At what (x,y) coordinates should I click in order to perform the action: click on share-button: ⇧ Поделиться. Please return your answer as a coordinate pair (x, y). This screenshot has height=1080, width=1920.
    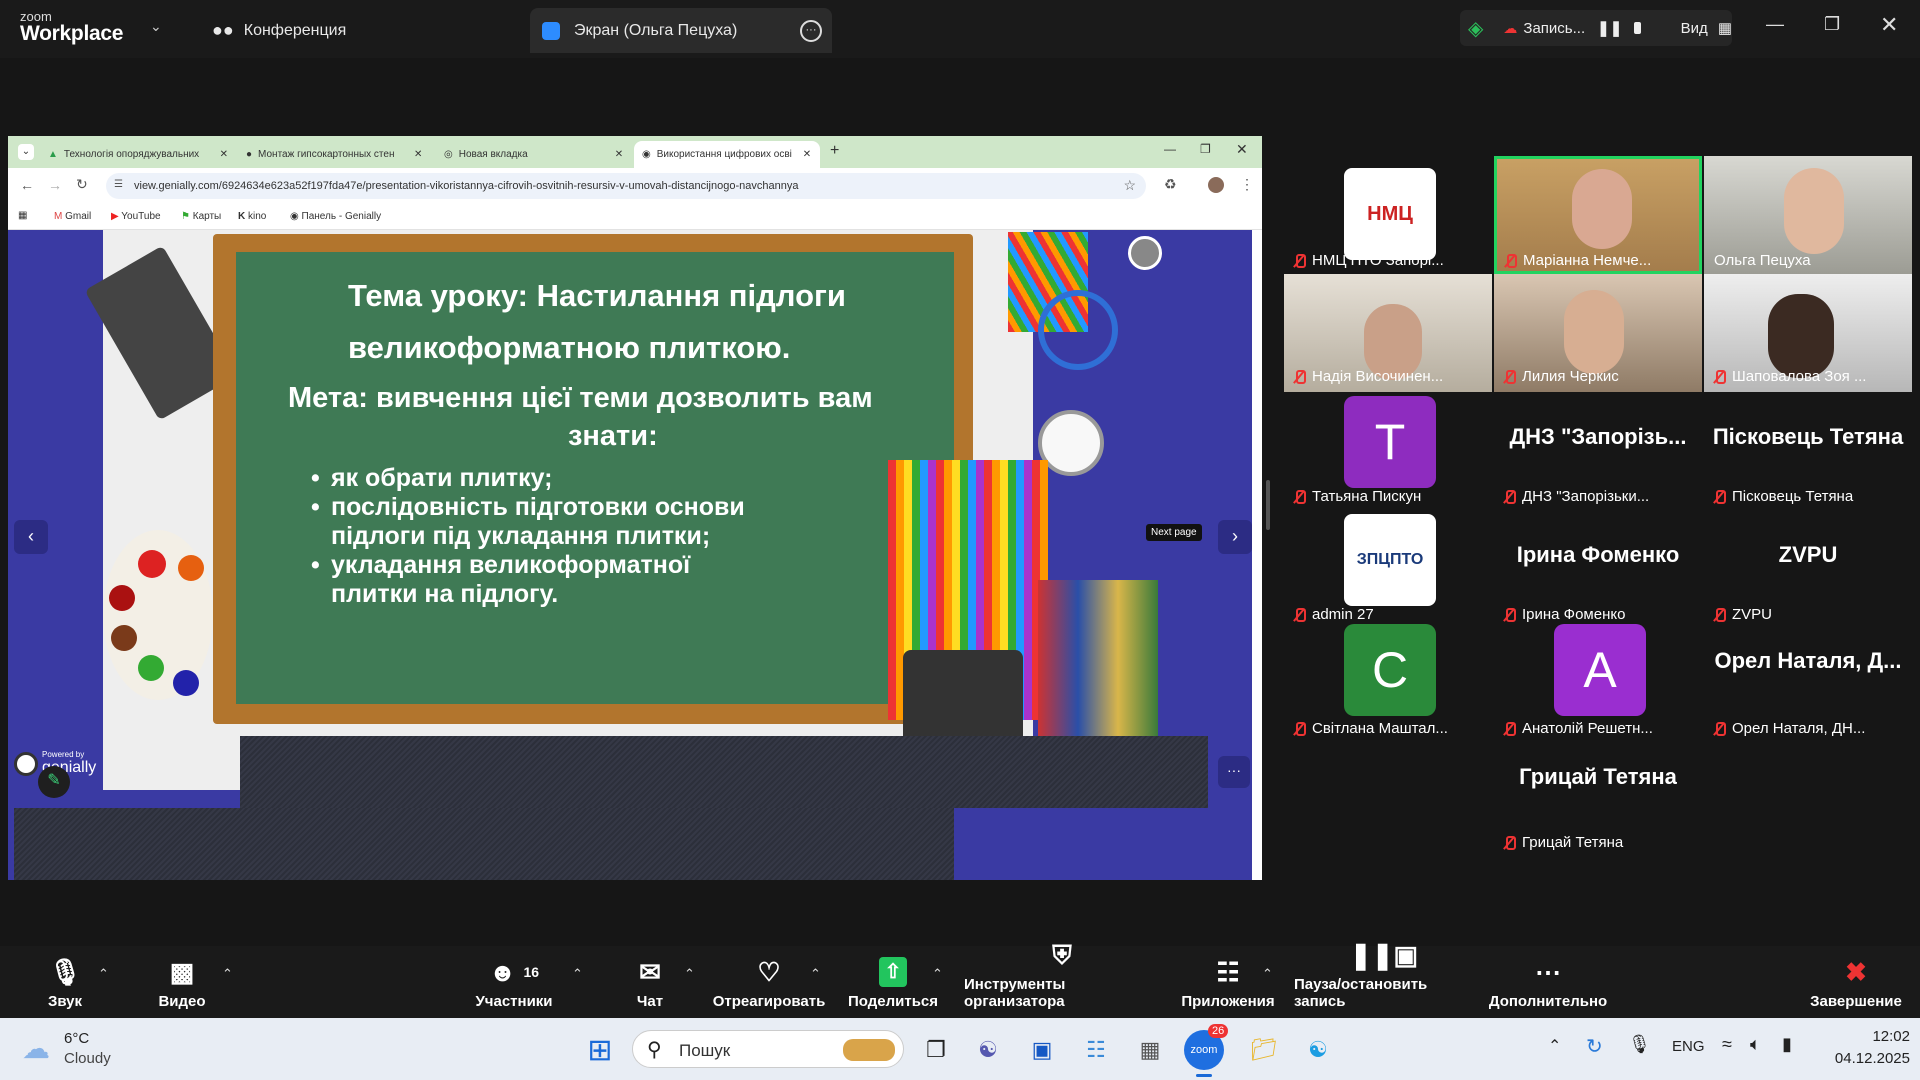
    Looking at the image, I should click on (893, 982).